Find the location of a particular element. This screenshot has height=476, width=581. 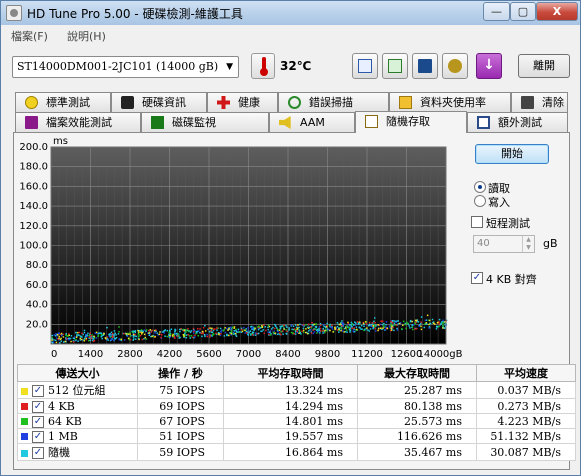

download-button: ↓ is located at coordinates (489, 66).